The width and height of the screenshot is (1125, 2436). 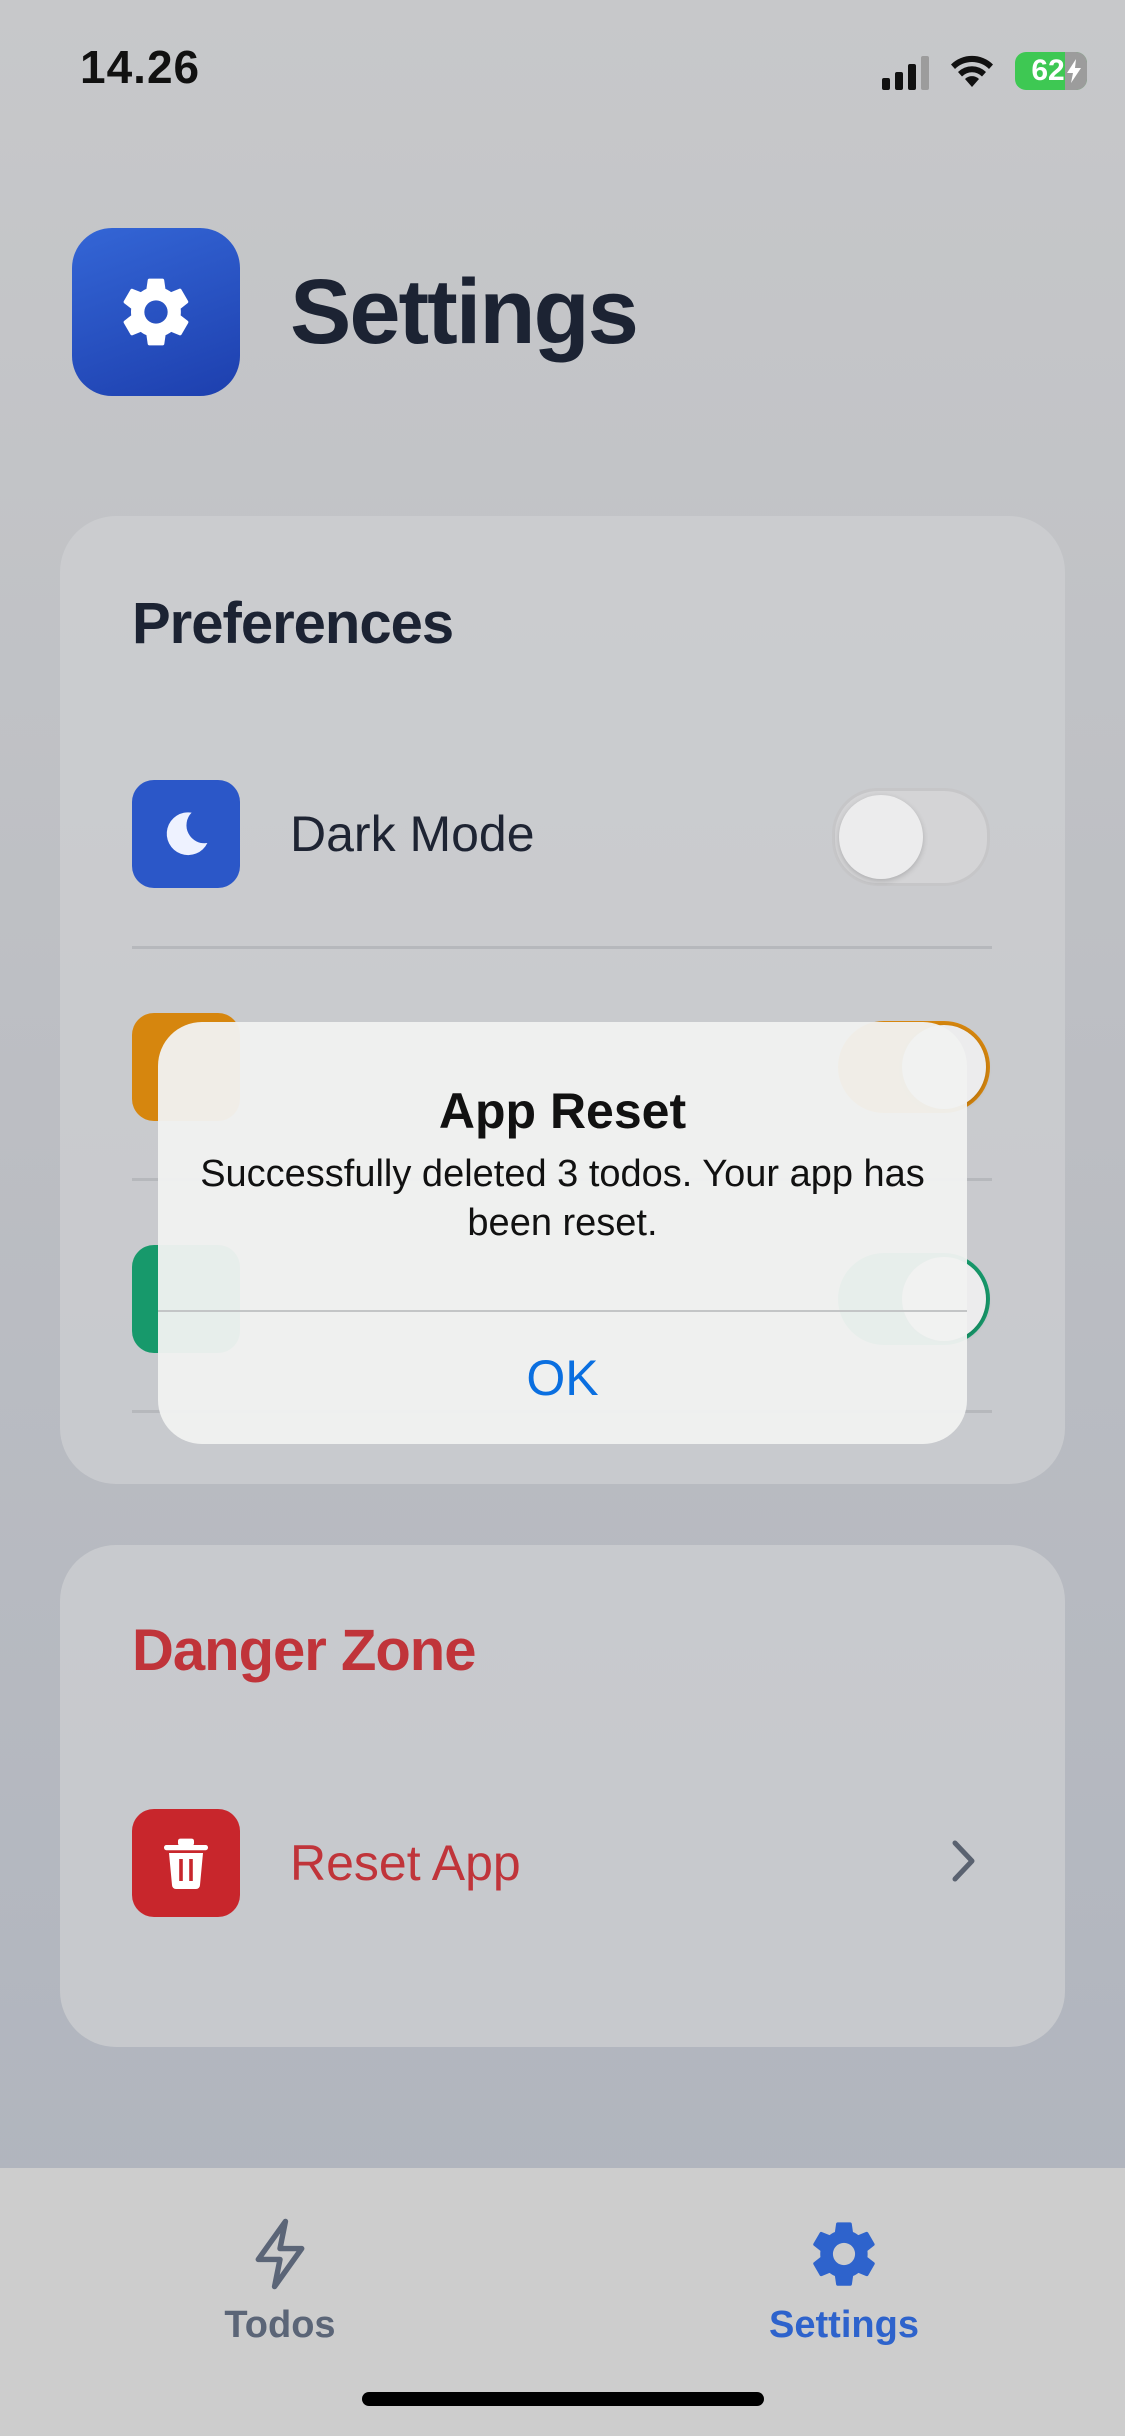 I want to click on danger-zone-title: Danger Zone, so click(x=304, y=1650).